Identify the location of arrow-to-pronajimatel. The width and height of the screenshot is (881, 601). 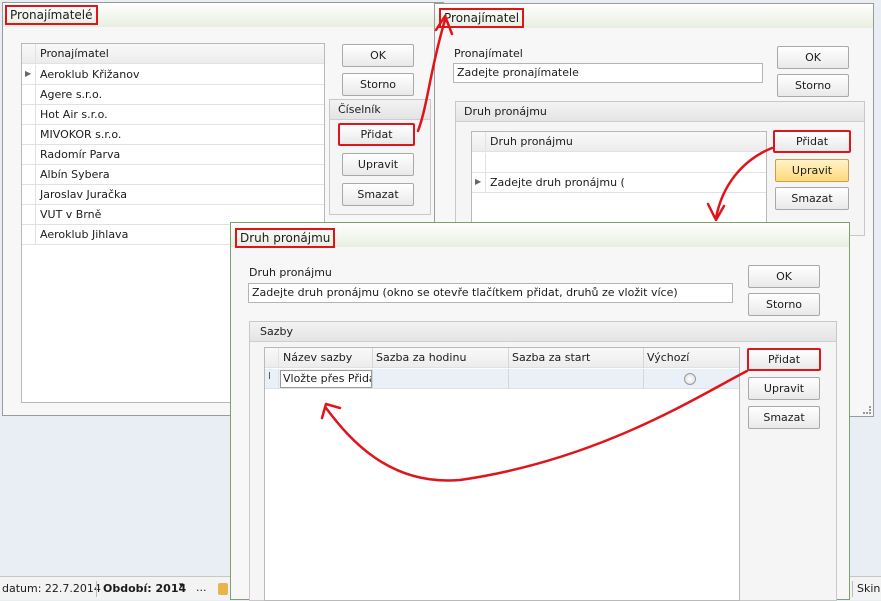
(431, 75).